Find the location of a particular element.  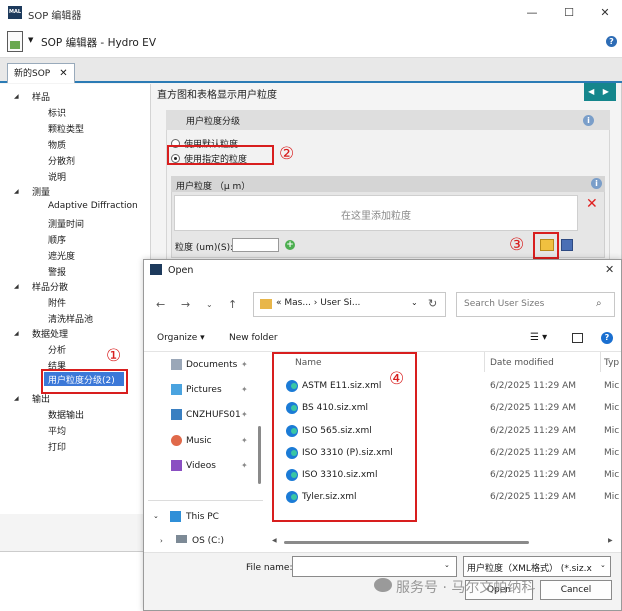

search-input: Search User Sizes is located at coordinates (504, 304).